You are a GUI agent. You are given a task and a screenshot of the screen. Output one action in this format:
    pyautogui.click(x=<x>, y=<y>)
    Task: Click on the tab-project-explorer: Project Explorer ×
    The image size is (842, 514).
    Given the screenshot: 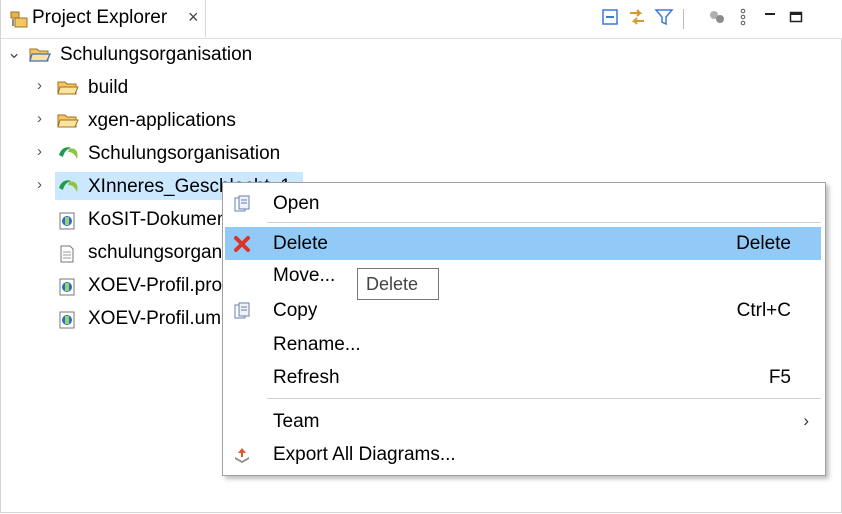 What is the action you would take?
    pyautogui.click(x=103, y=18)
    